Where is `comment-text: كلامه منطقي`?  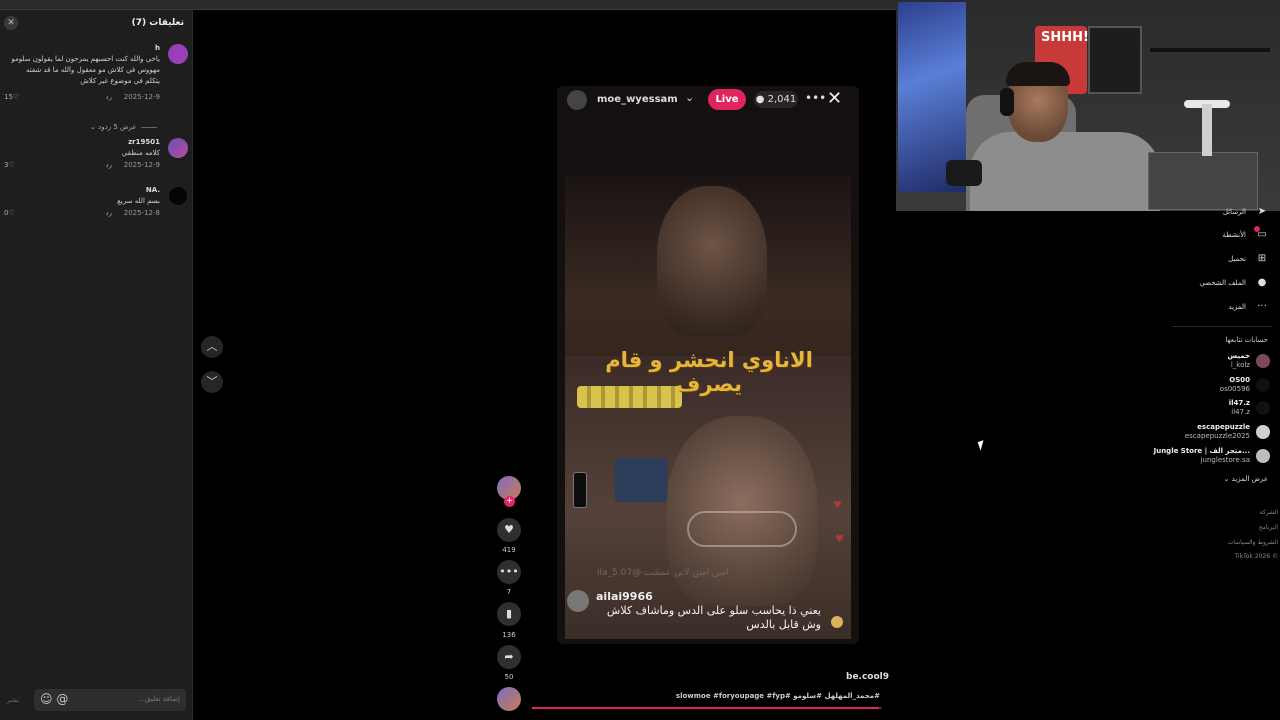 comment-text: كلامه منطقي is located at coordinates (140, 153).